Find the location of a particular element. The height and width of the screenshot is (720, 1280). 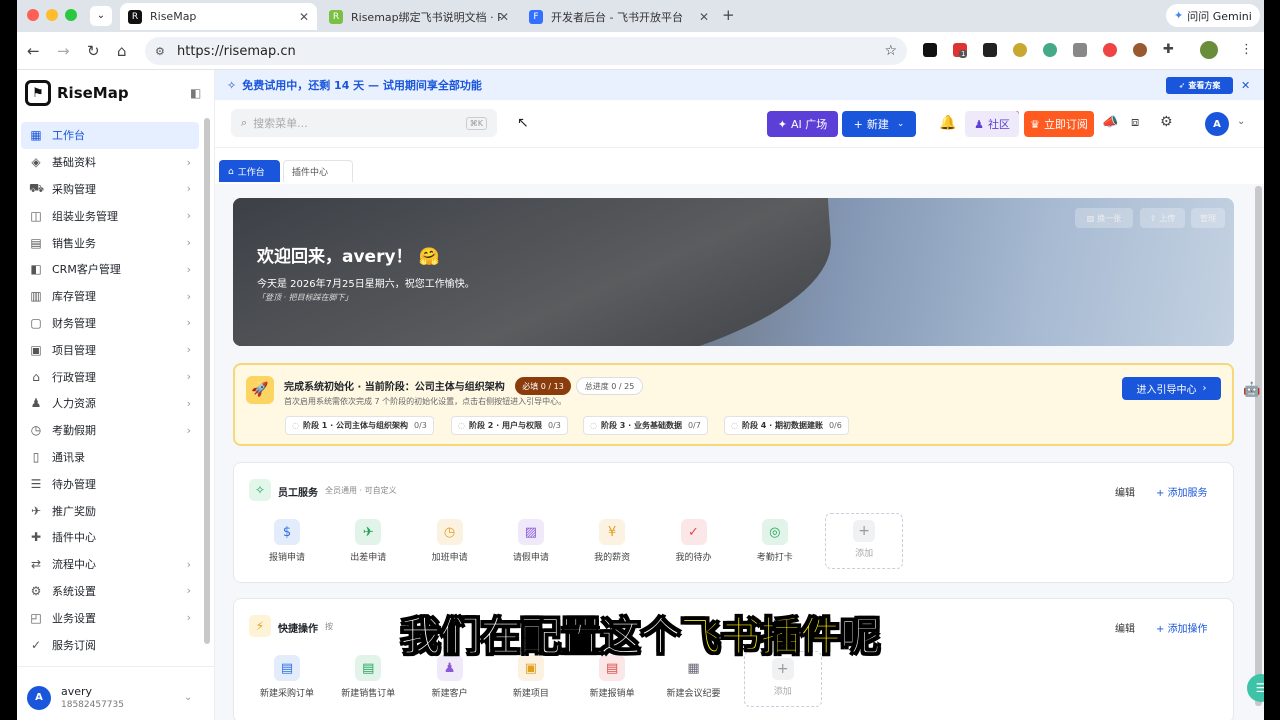

menu-icon: ▣ is located at coordinates (36, 349).